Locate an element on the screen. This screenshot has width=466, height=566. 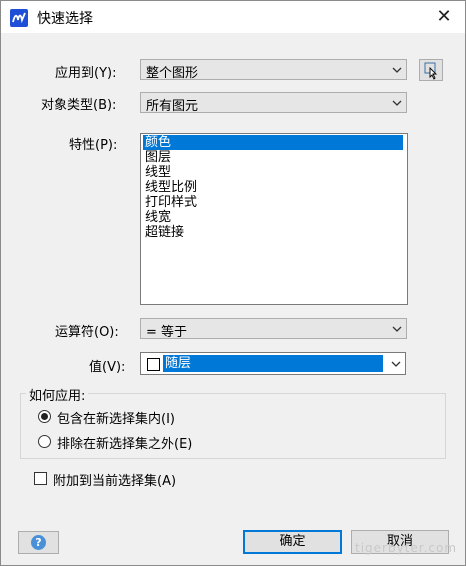
value-text: 随层 is located at coordinates (273, 363).